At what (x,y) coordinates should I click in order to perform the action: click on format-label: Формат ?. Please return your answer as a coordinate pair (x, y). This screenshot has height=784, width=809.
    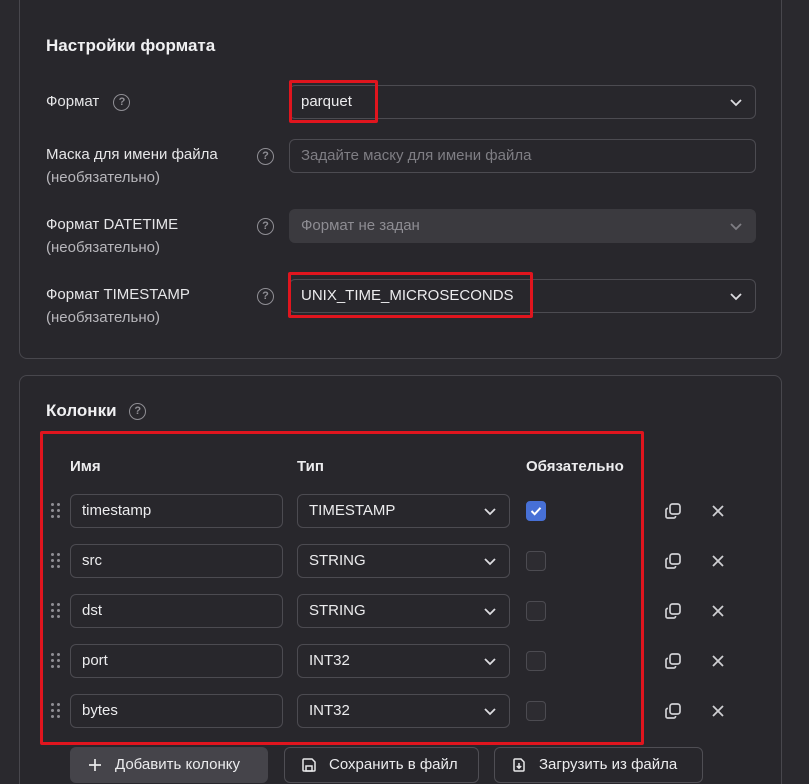
    Looking at the image, I should click on (88, 101).